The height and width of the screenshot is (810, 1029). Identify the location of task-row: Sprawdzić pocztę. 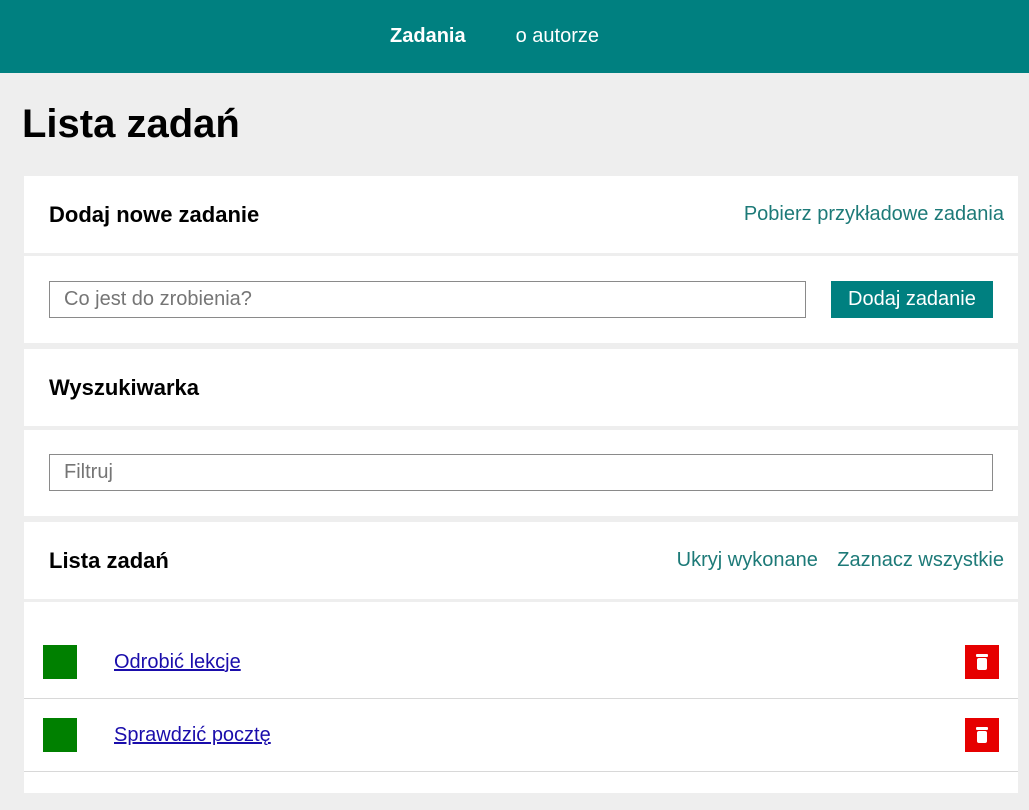
(521, 735).